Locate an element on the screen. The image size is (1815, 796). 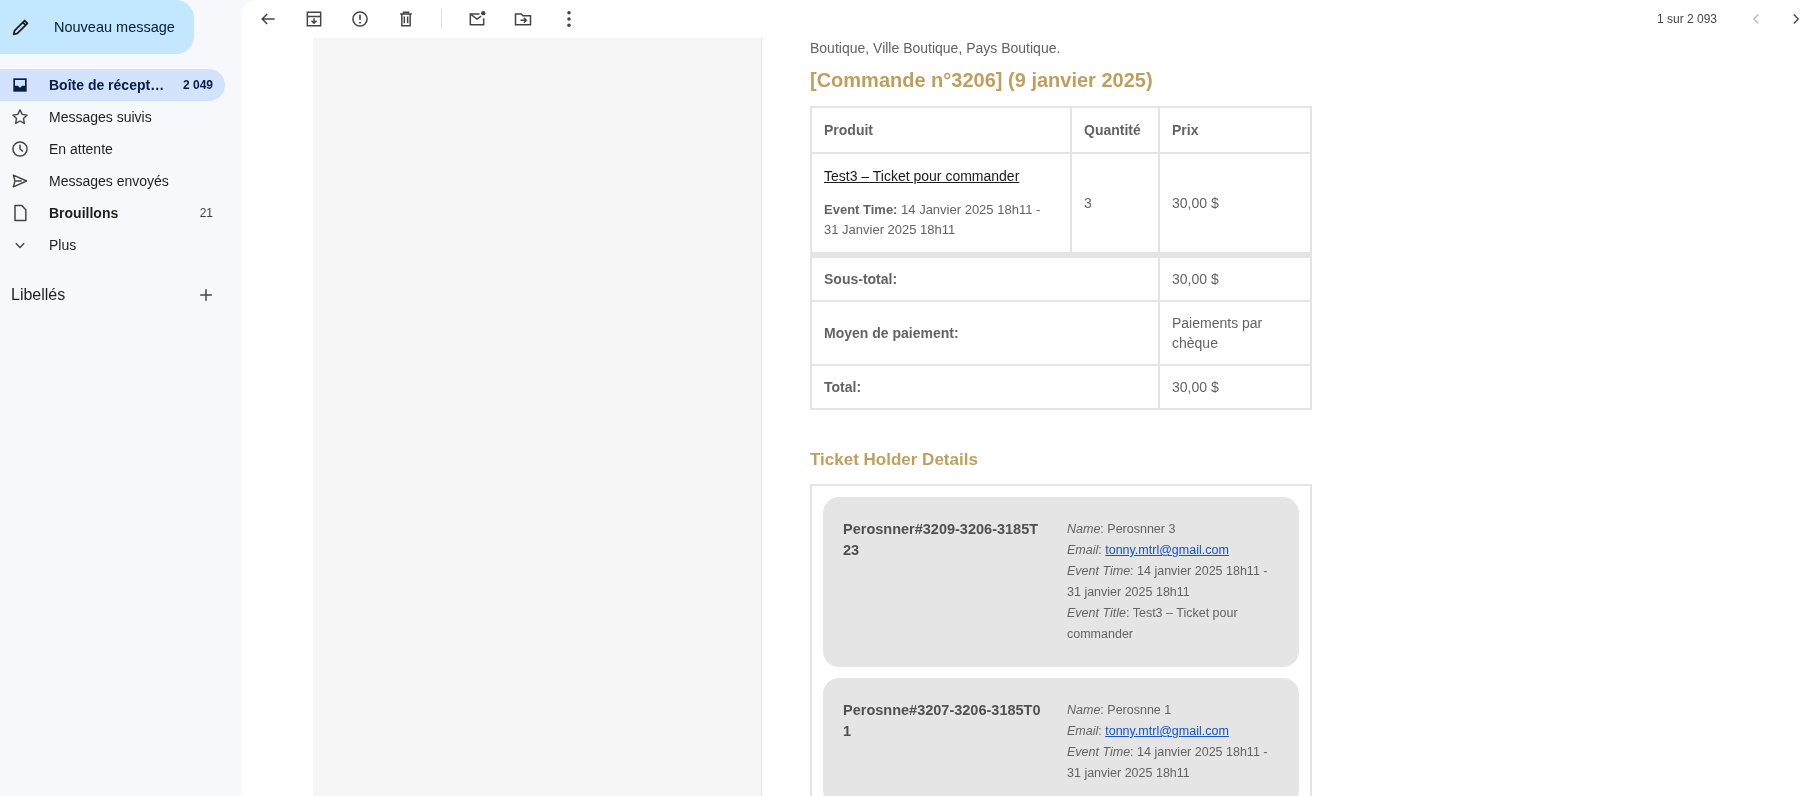
holder-field: Event Title: Test3 – Ticket pour commander is located at coordinates (1173, 624).